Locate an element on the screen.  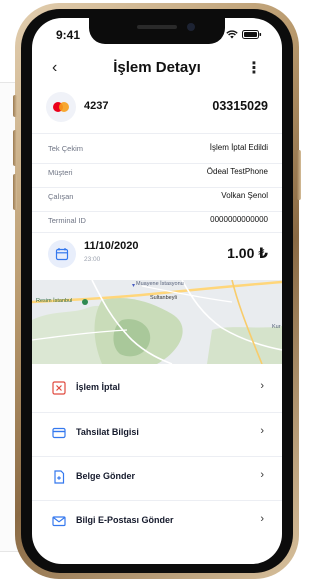
volume-down-button is located at coordinates (15, 192).